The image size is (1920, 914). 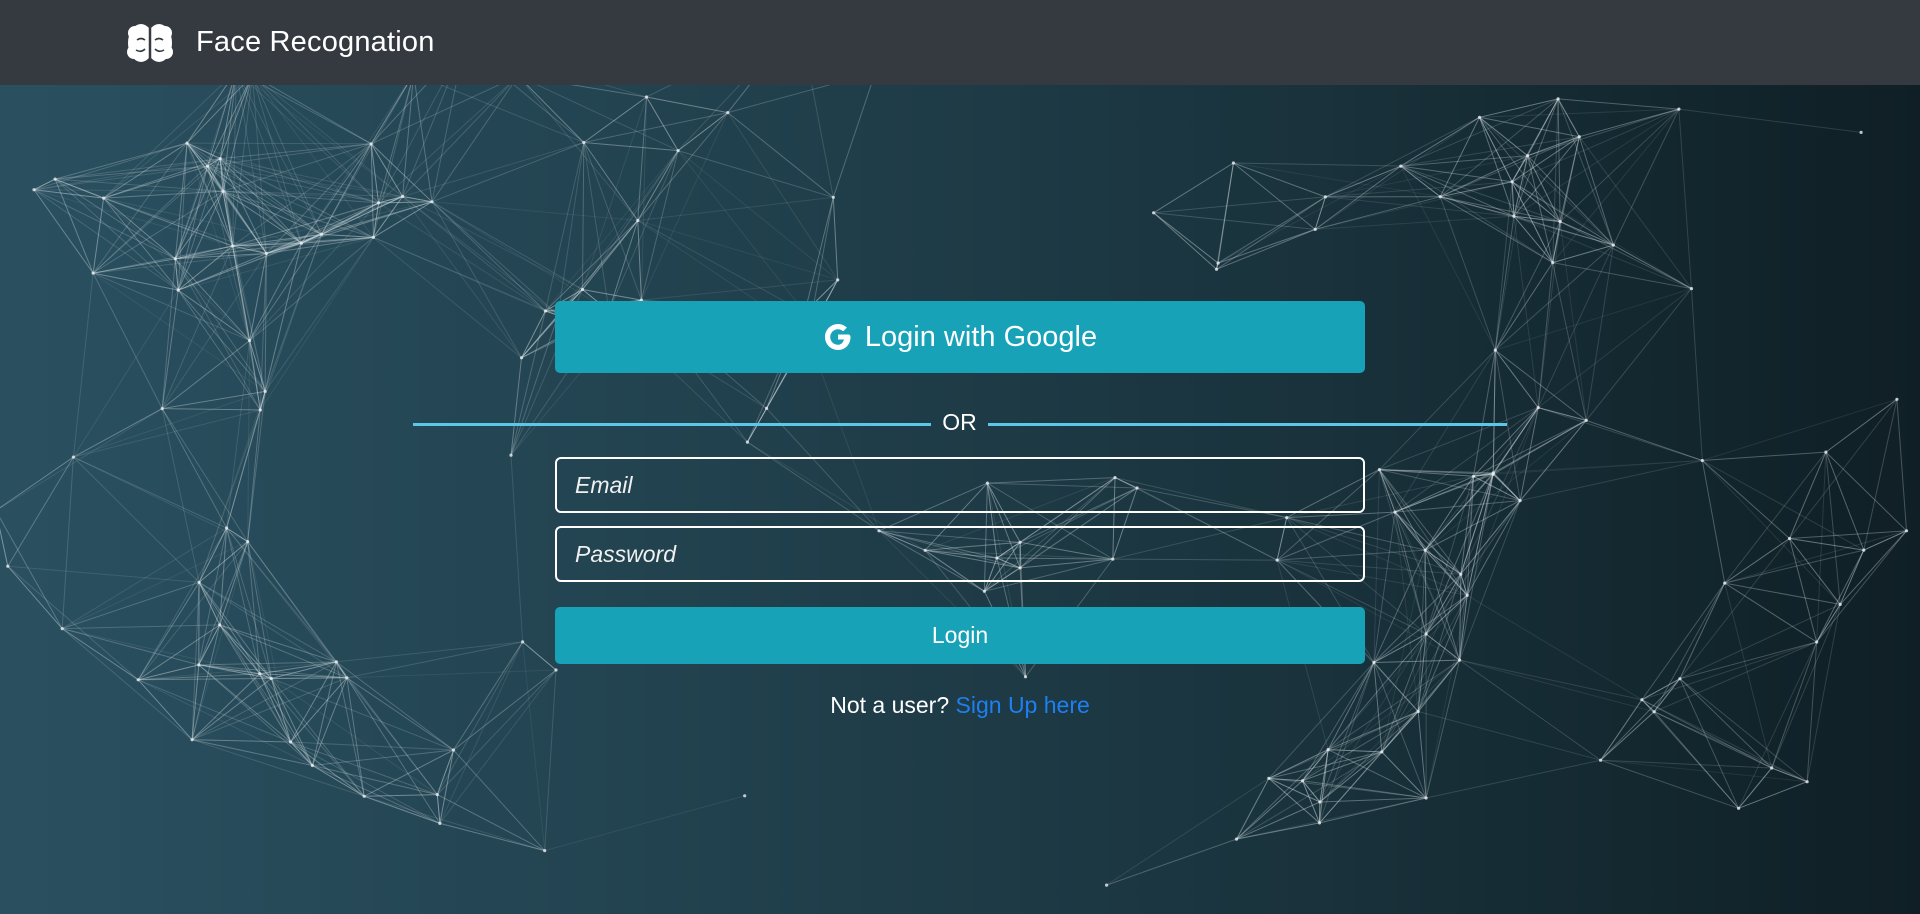 I want to click on app-title: Face Recognation, so click(x=315, y=42).